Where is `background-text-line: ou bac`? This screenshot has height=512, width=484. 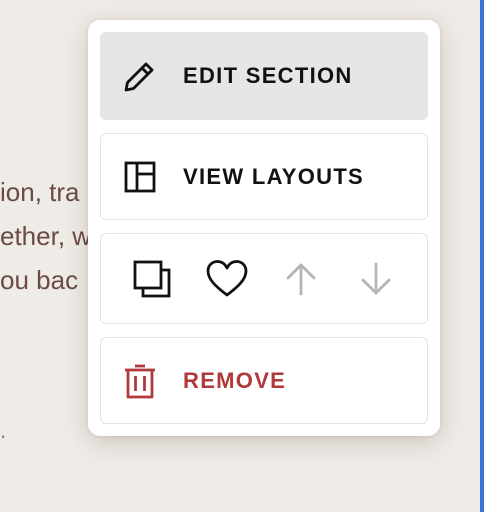
background-text-line: ou bac is located at coordinates (39, 280).